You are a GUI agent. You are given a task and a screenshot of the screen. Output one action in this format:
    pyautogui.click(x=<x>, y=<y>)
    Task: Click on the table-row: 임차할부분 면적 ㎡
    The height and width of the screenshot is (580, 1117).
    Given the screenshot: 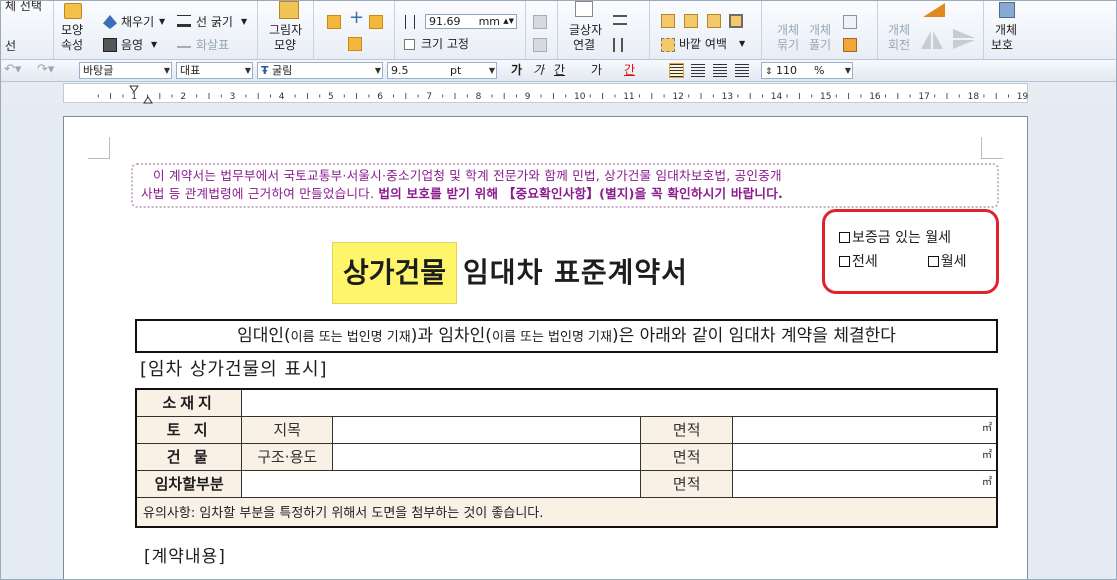 What is the action you would take?
    pyautogui.click(x=566, y=483)
    